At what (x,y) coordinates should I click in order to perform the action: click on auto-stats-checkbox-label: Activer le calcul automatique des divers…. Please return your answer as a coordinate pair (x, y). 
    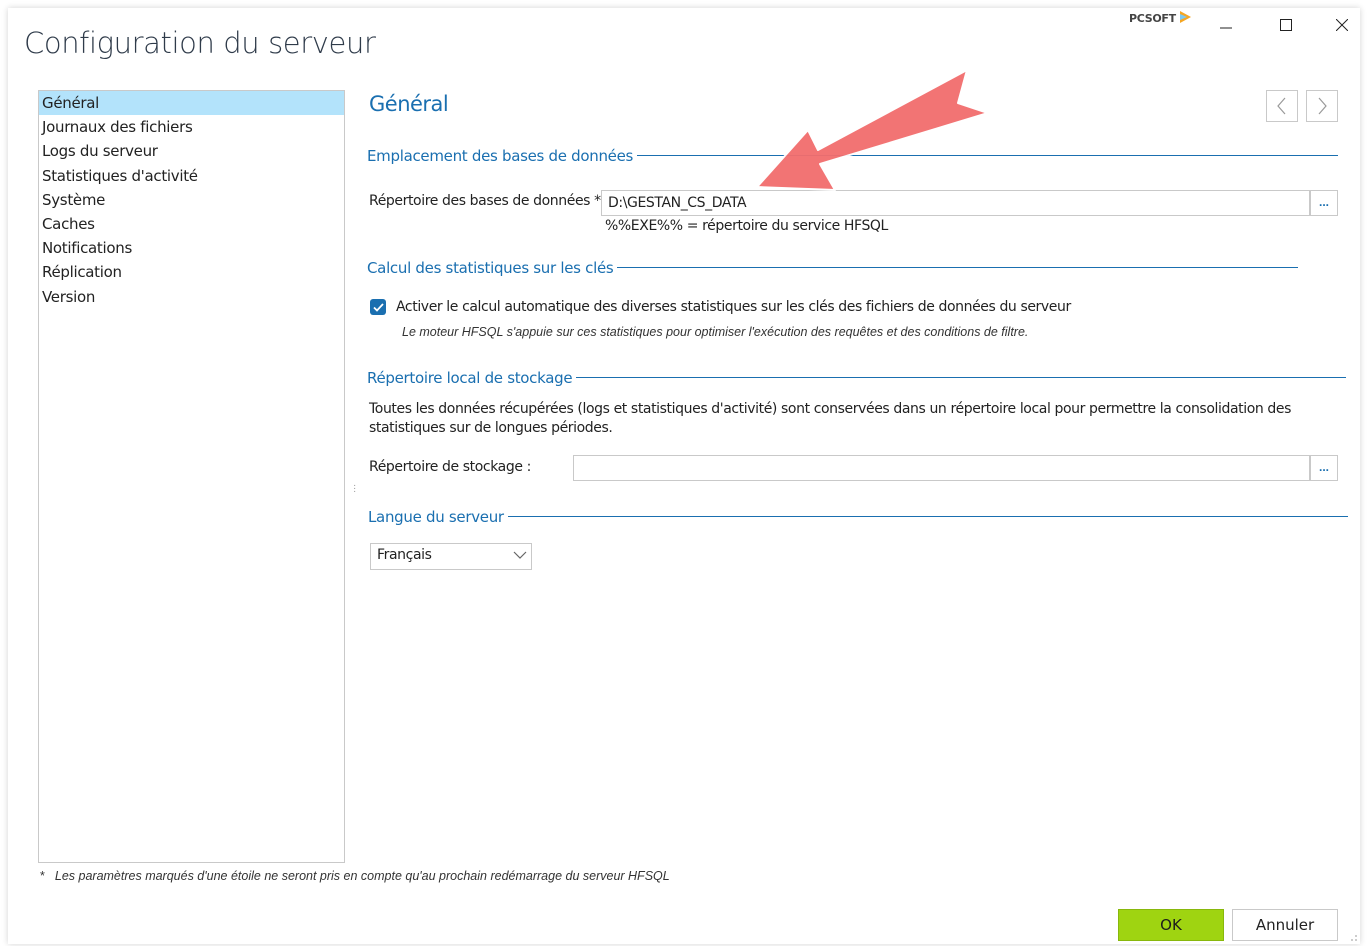
    Looking at the image, I should click on (733, 307).